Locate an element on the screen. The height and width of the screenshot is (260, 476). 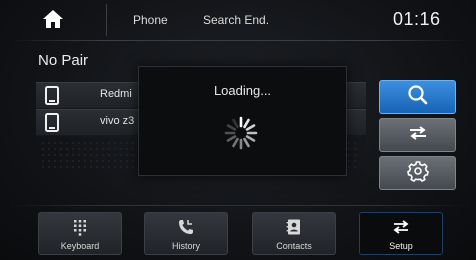
call-history-icon is located at coordinates (186, 227).